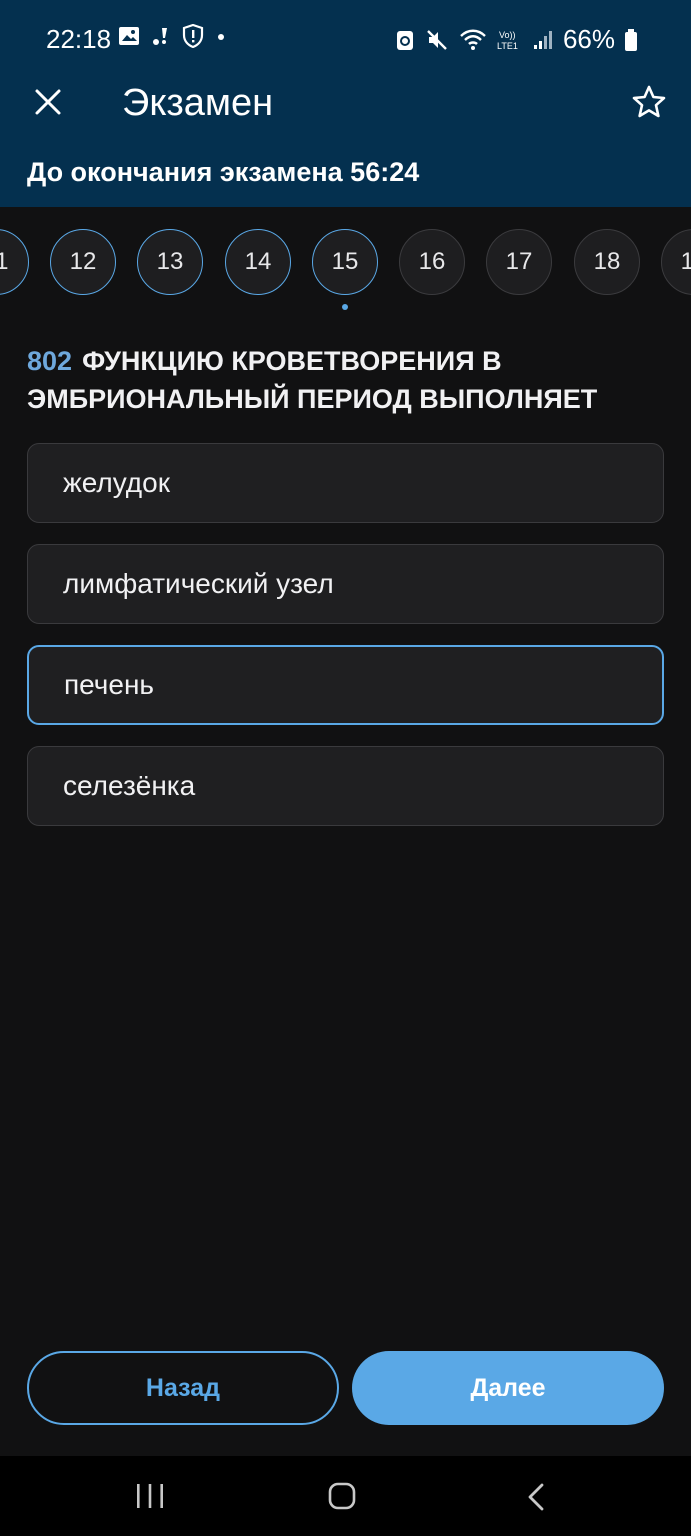  What do you see at coordinates (536, 1497) in the screenshot?
I see `back-nav-icon` at bounding box center [536, 1497].